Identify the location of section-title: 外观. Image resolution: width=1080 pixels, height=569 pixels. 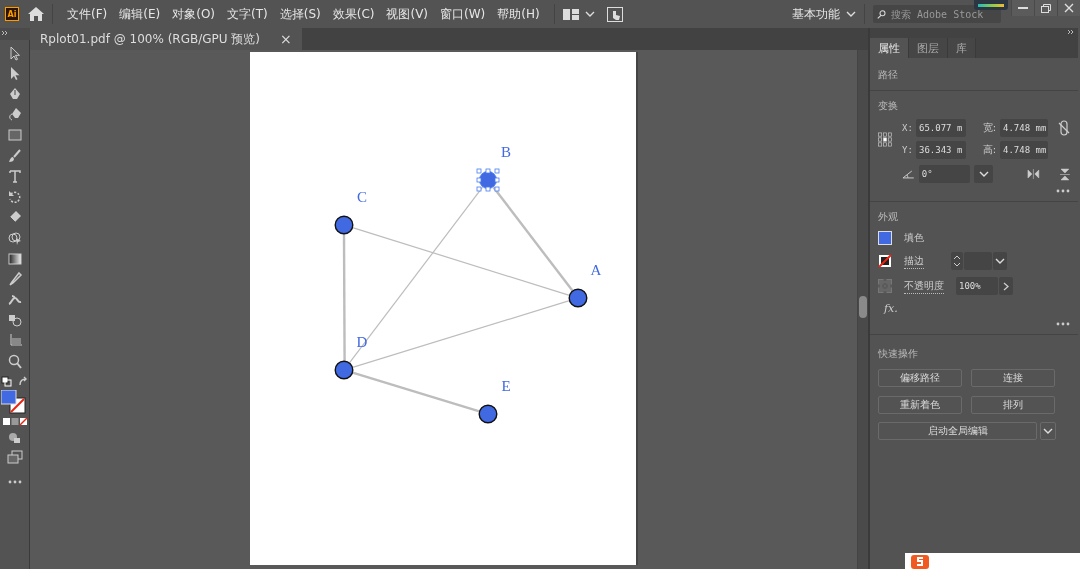
(888, 217).